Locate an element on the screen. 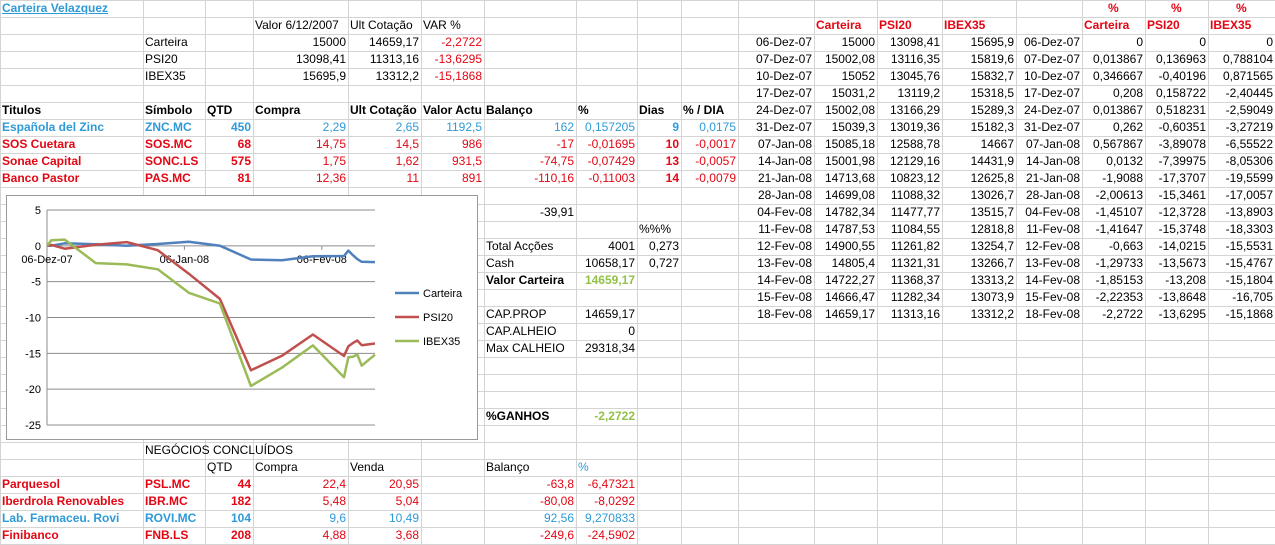 This screenshot has height=545, width=1275. closed-header-qtd: QTD is located at coordinates (220, 467).